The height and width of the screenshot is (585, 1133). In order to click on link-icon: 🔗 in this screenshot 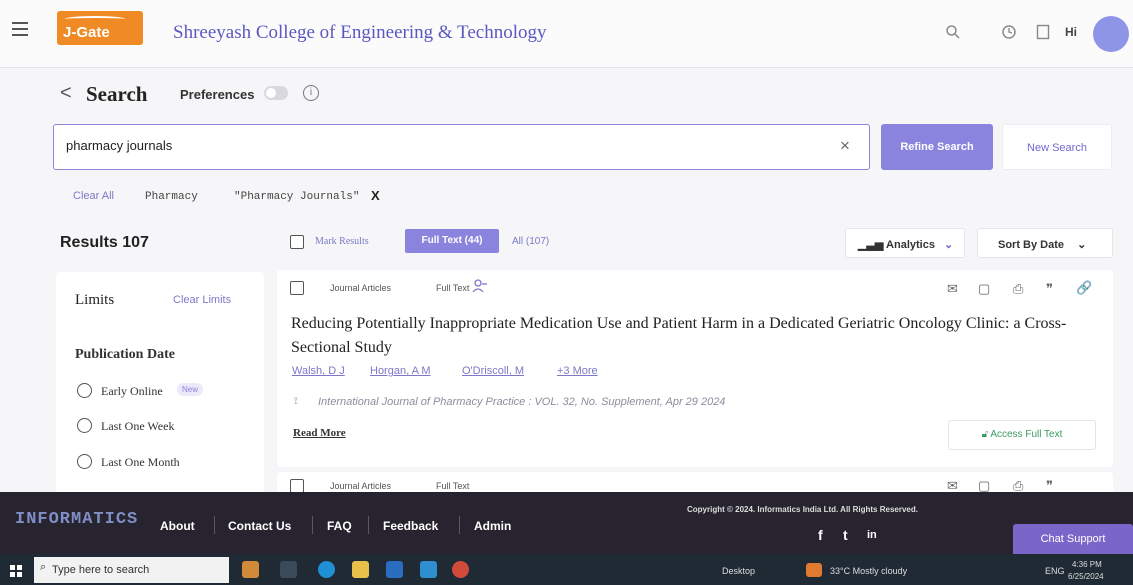, I will do `click(1084, 288)`.